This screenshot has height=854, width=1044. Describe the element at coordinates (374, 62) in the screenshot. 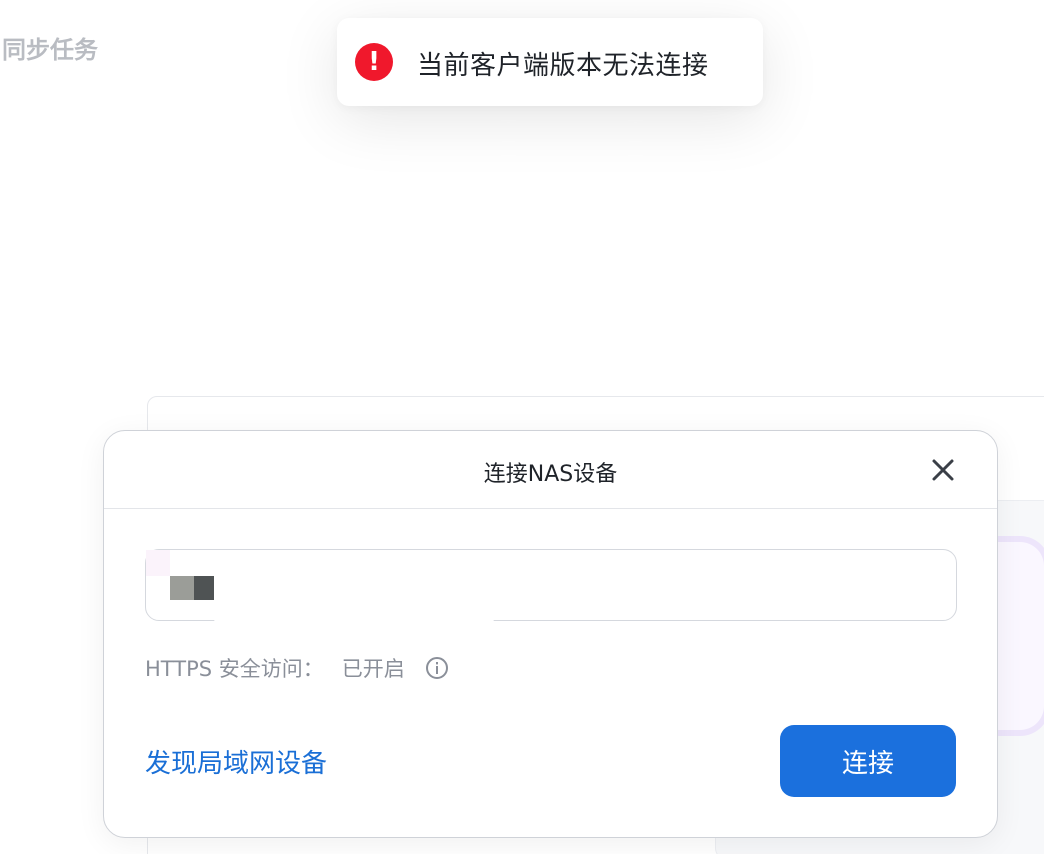

I see `exclamation-circle-icon: !` at that location.